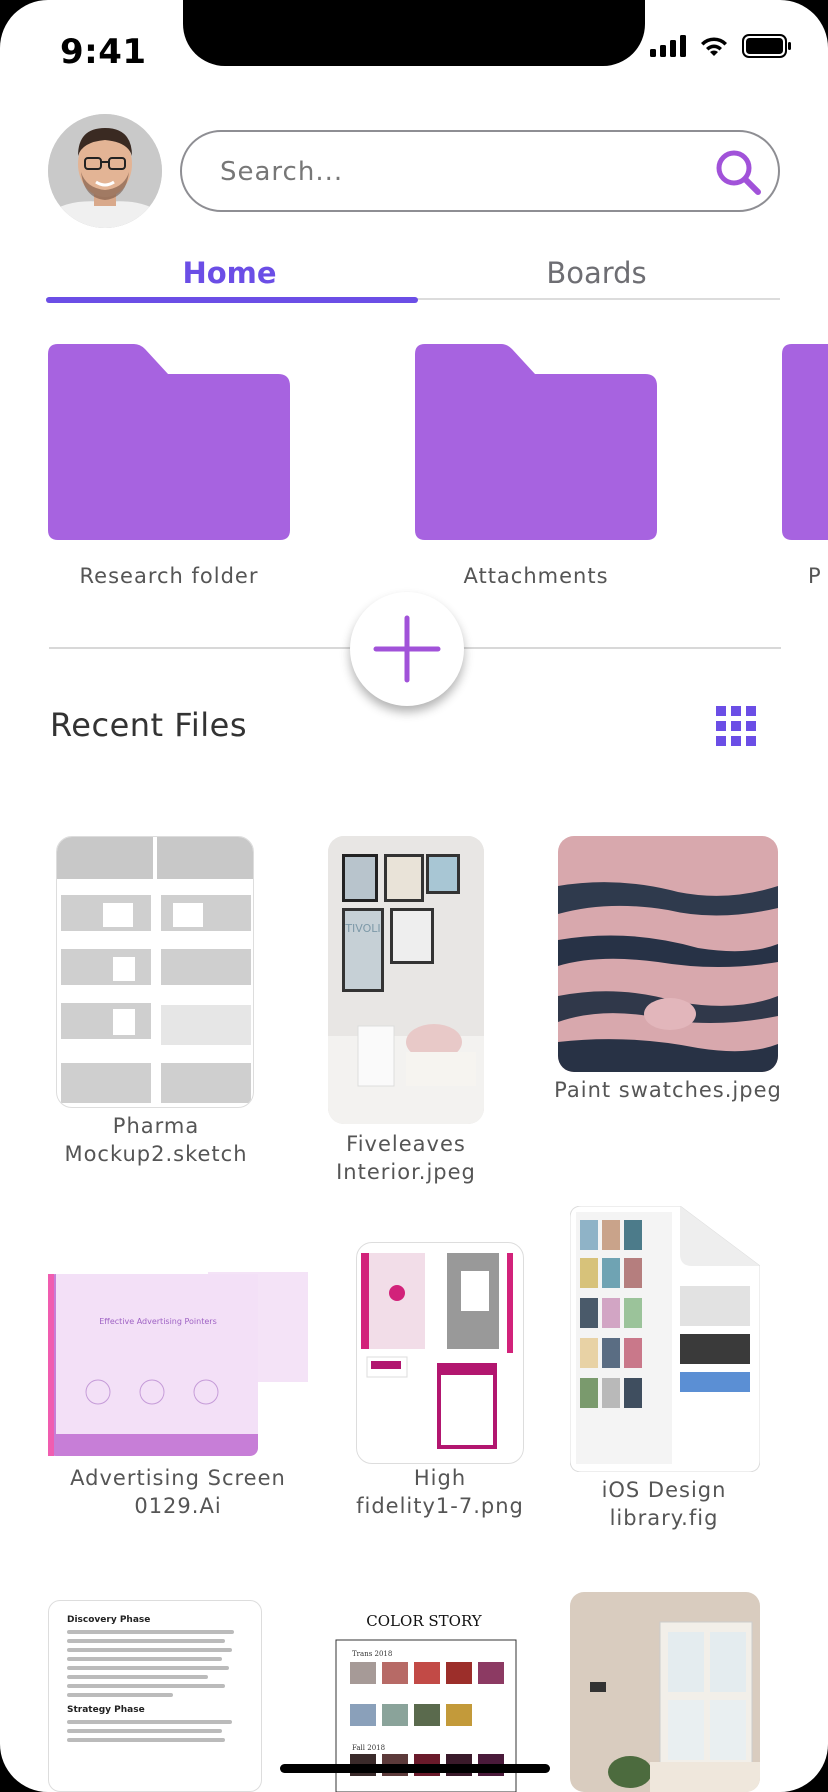 The width and height of the screenshot is (828, 1792). What do you see at coordinates (596, 278) in the screenshot?
I see `tab-boards: Boards` at bounding box center [596, 278].